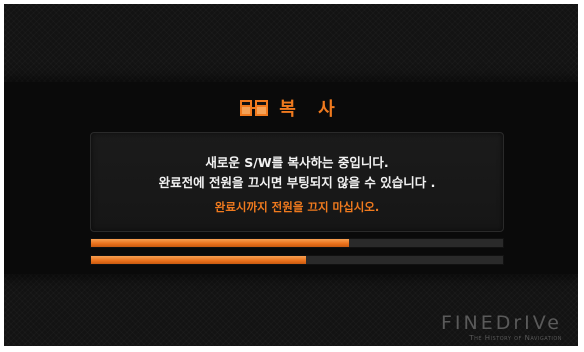 Image resolution: width=584 pixels, height=352 pixels. Describe the element at coordinates (297, 162) in the screenshot. I see `message-line-copying: 새로운 S/W를 복사하는 중입니다.` at that location.